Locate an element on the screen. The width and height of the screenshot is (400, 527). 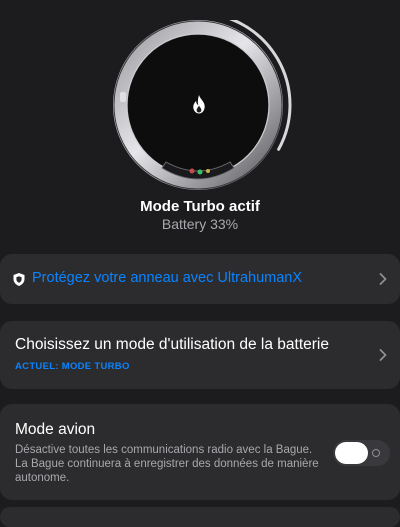
status-title: Mode Turbo actif is located at coordinates (200, 206).